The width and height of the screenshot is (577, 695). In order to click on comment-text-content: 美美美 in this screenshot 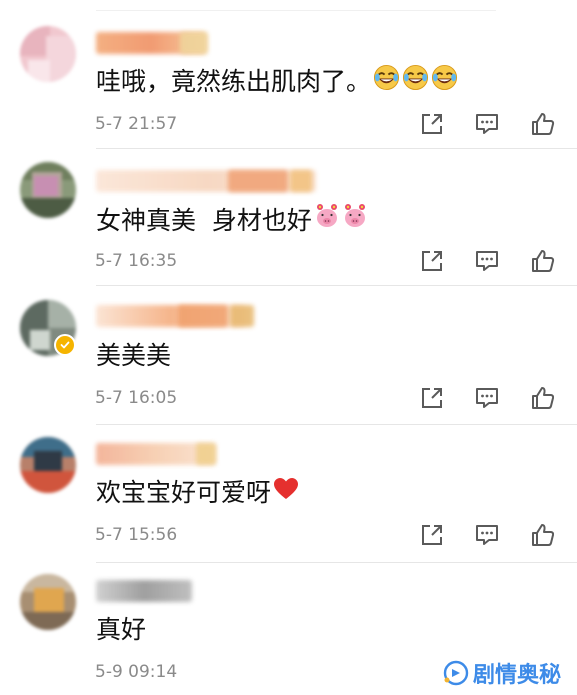, I will do `click(134, 355)`.